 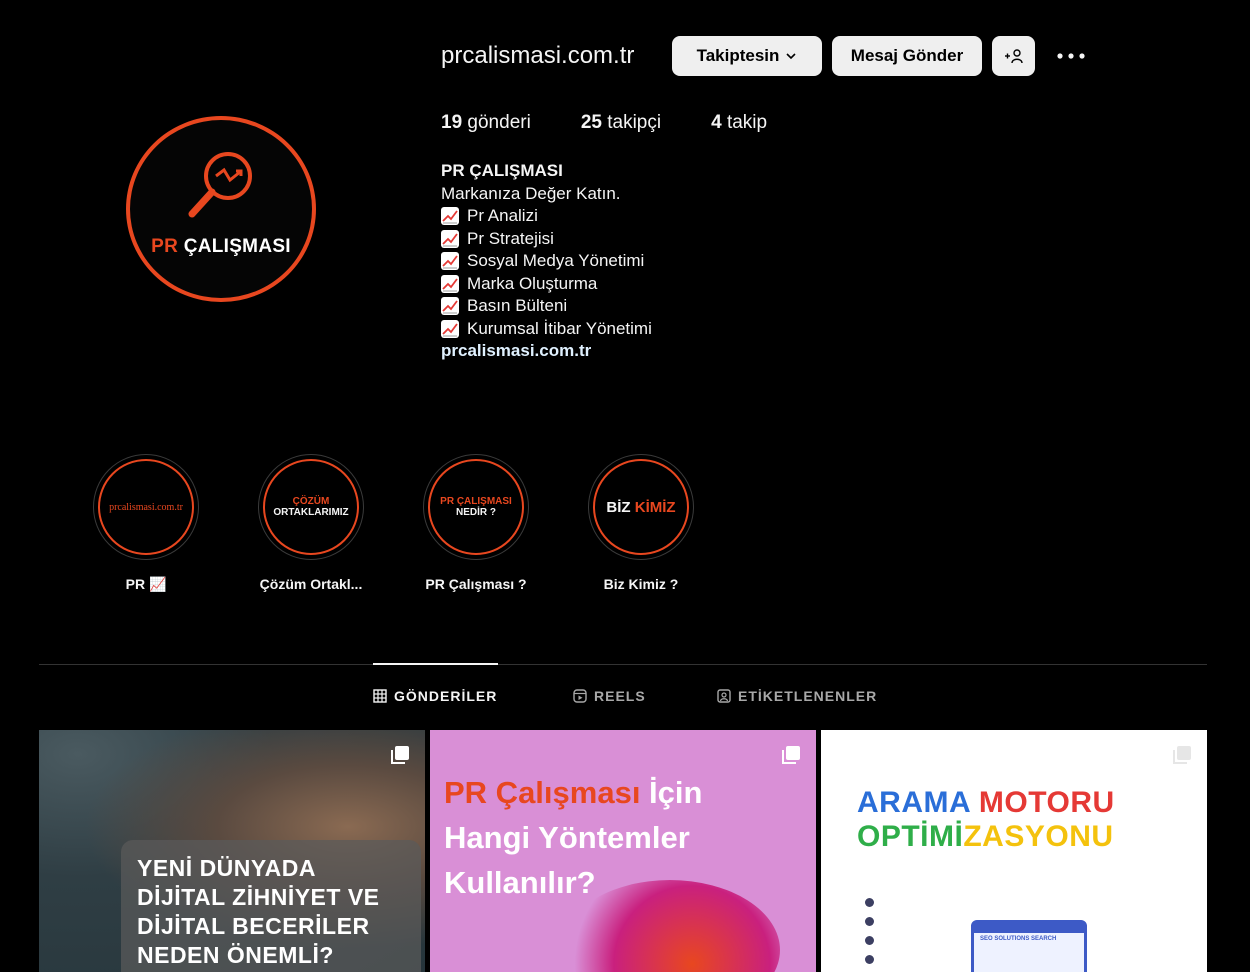 I want to click on highlight-cover: BİZ KİMİZ, so click(x=641, y=507).